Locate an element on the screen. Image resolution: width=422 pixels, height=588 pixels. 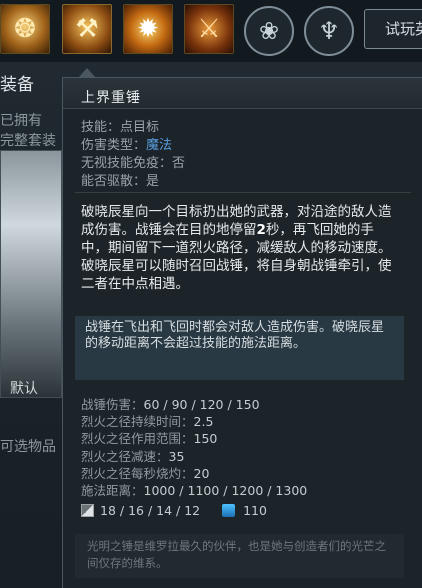
aghanim-icon: ♆ is located at coordinates (329, 31).